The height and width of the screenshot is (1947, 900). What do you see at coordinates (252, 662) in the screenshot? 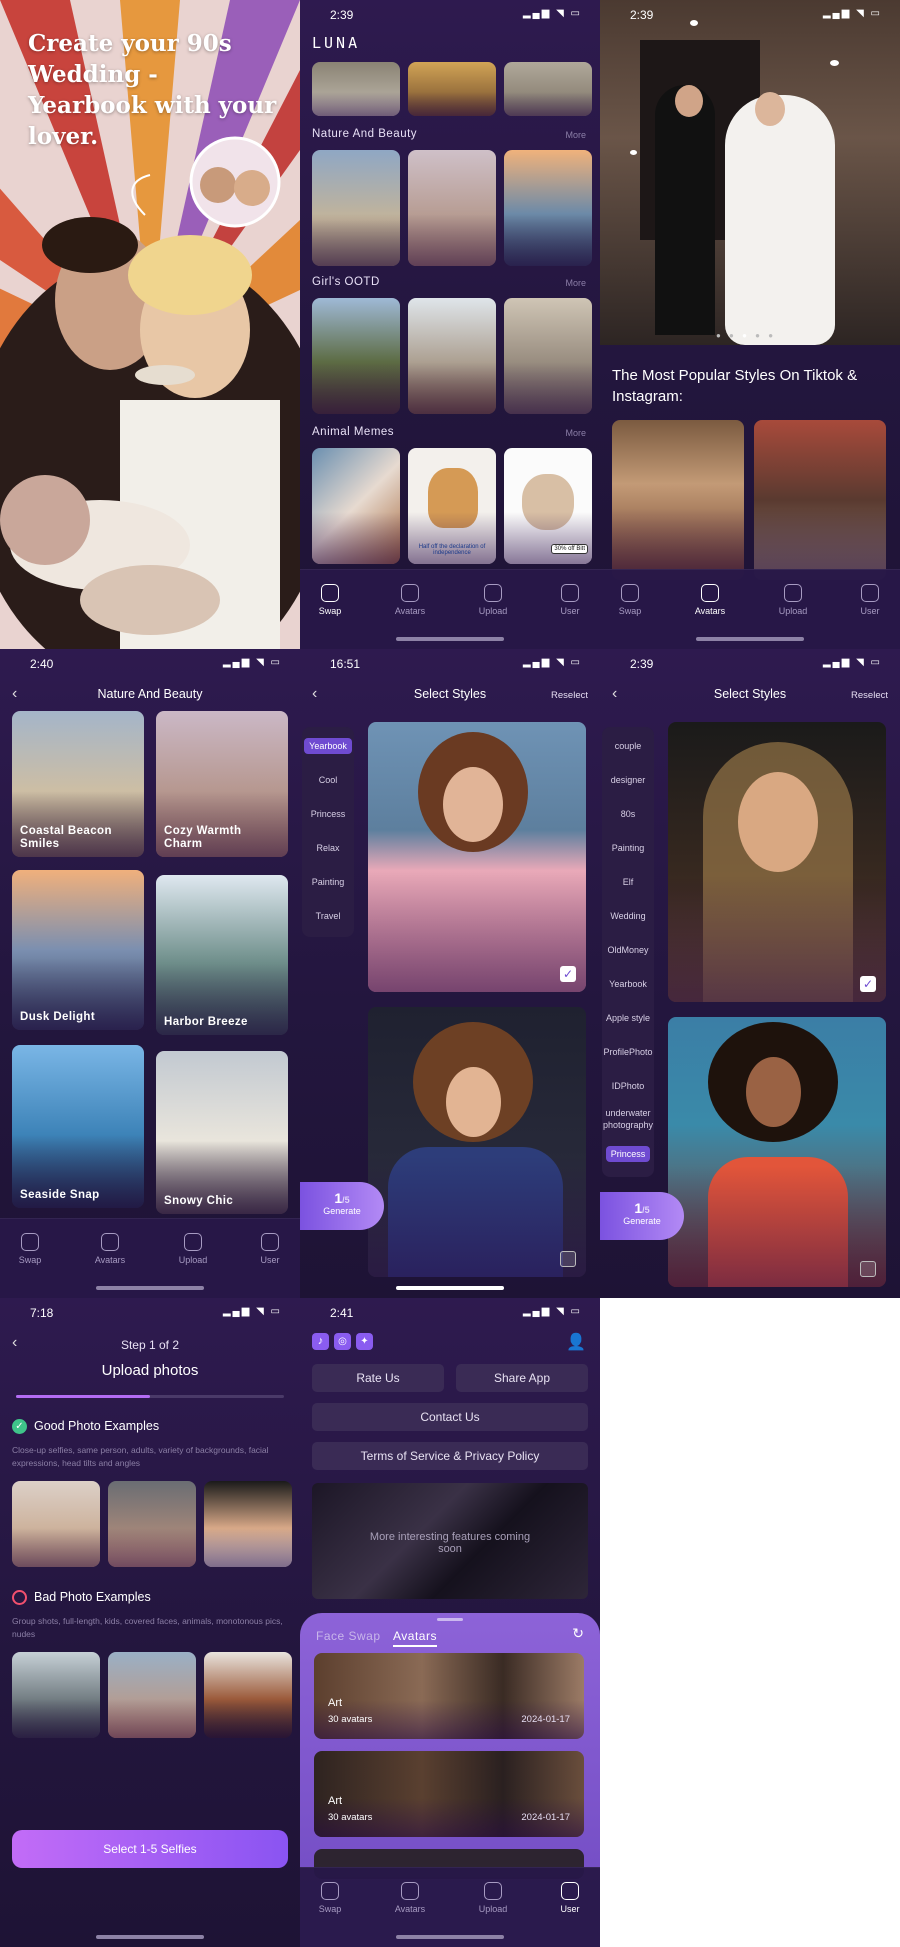
I see `status-icons: ▂▄▆ ◥ ▭` at bounding box center [252, 662].